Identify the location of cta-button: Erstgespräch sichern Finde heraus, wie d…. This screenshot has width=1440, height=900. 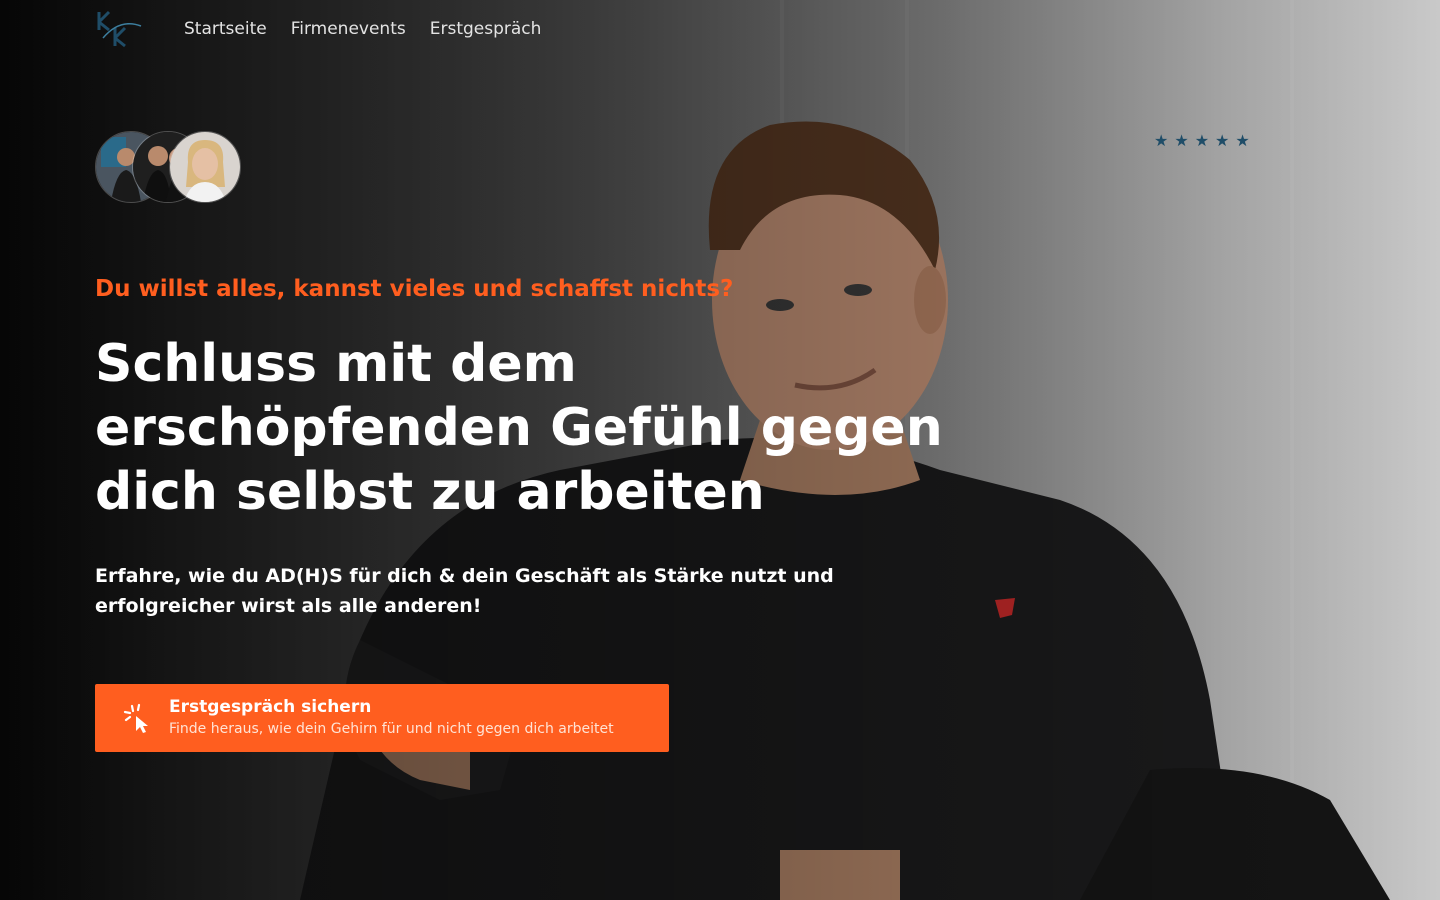
(382, 718).